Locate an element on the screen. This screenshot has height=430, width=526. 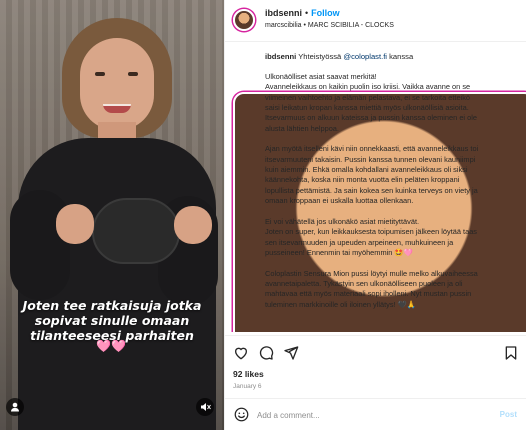
media-ostomy-pouch is located at coordinates (136, 231).